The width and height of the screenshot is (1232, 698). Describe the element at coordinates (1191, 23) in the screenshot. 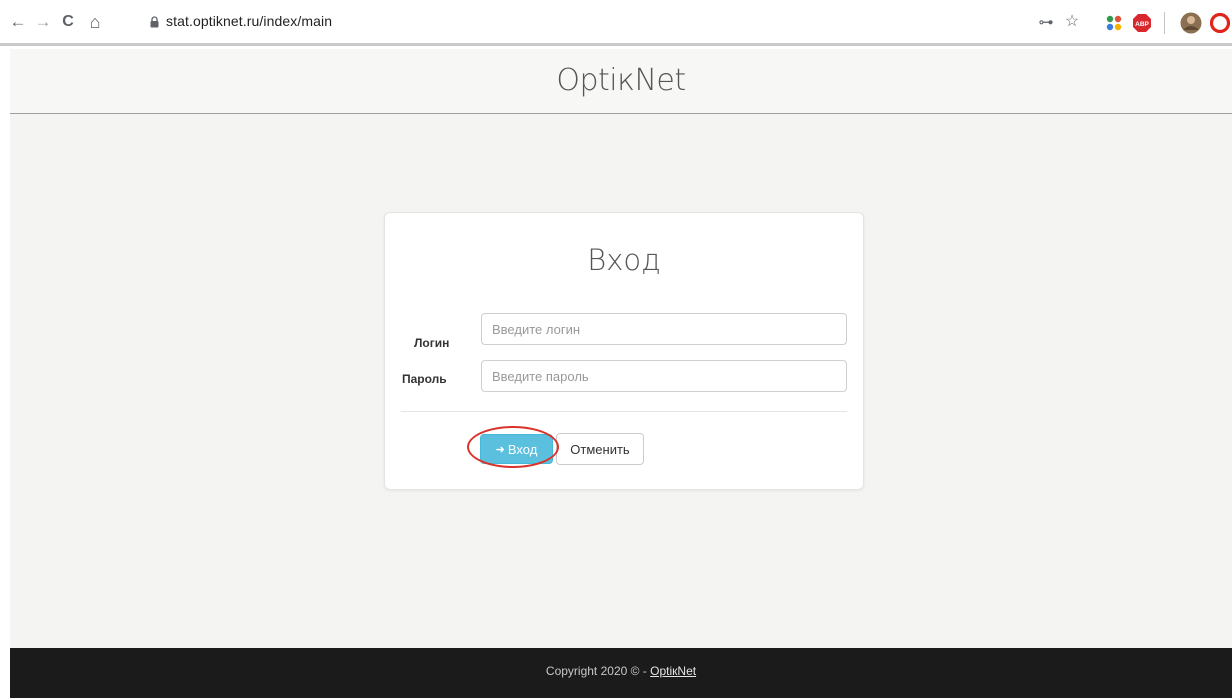

I see `profile-avatar-icon` at that location.